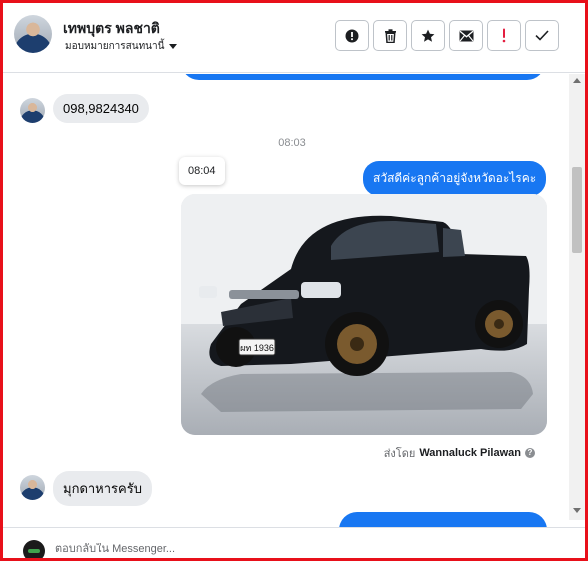 The image size is (588, 561). I want to click on exclamation-icon, so click(504, 35).